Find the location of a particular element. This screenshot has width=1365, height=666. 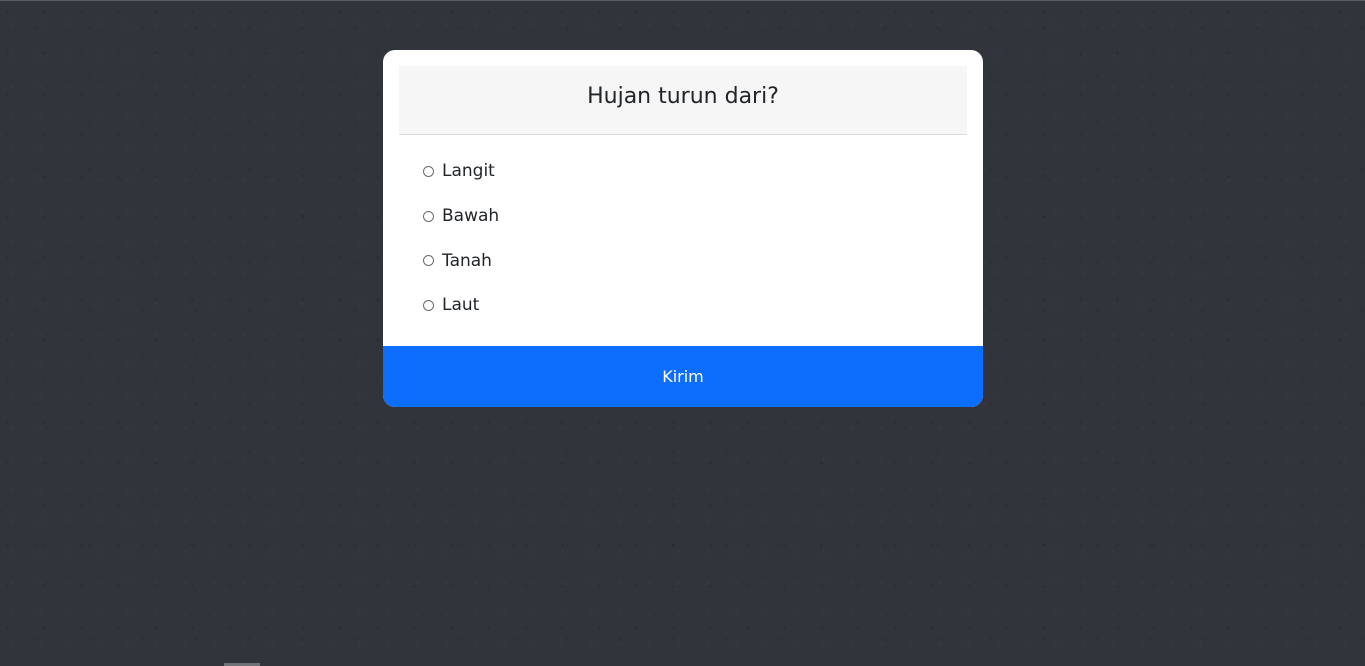

answer-options: Langit Bawah Tanah Laut is located at coordinates (461, 243).